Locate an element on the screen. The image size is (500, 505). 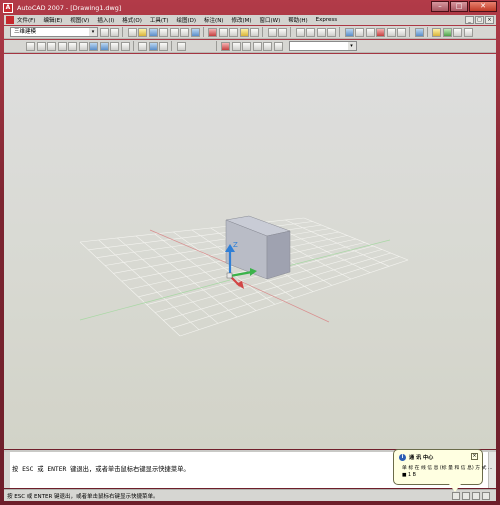
visual-style-icon is located at coordinates (153, 46).